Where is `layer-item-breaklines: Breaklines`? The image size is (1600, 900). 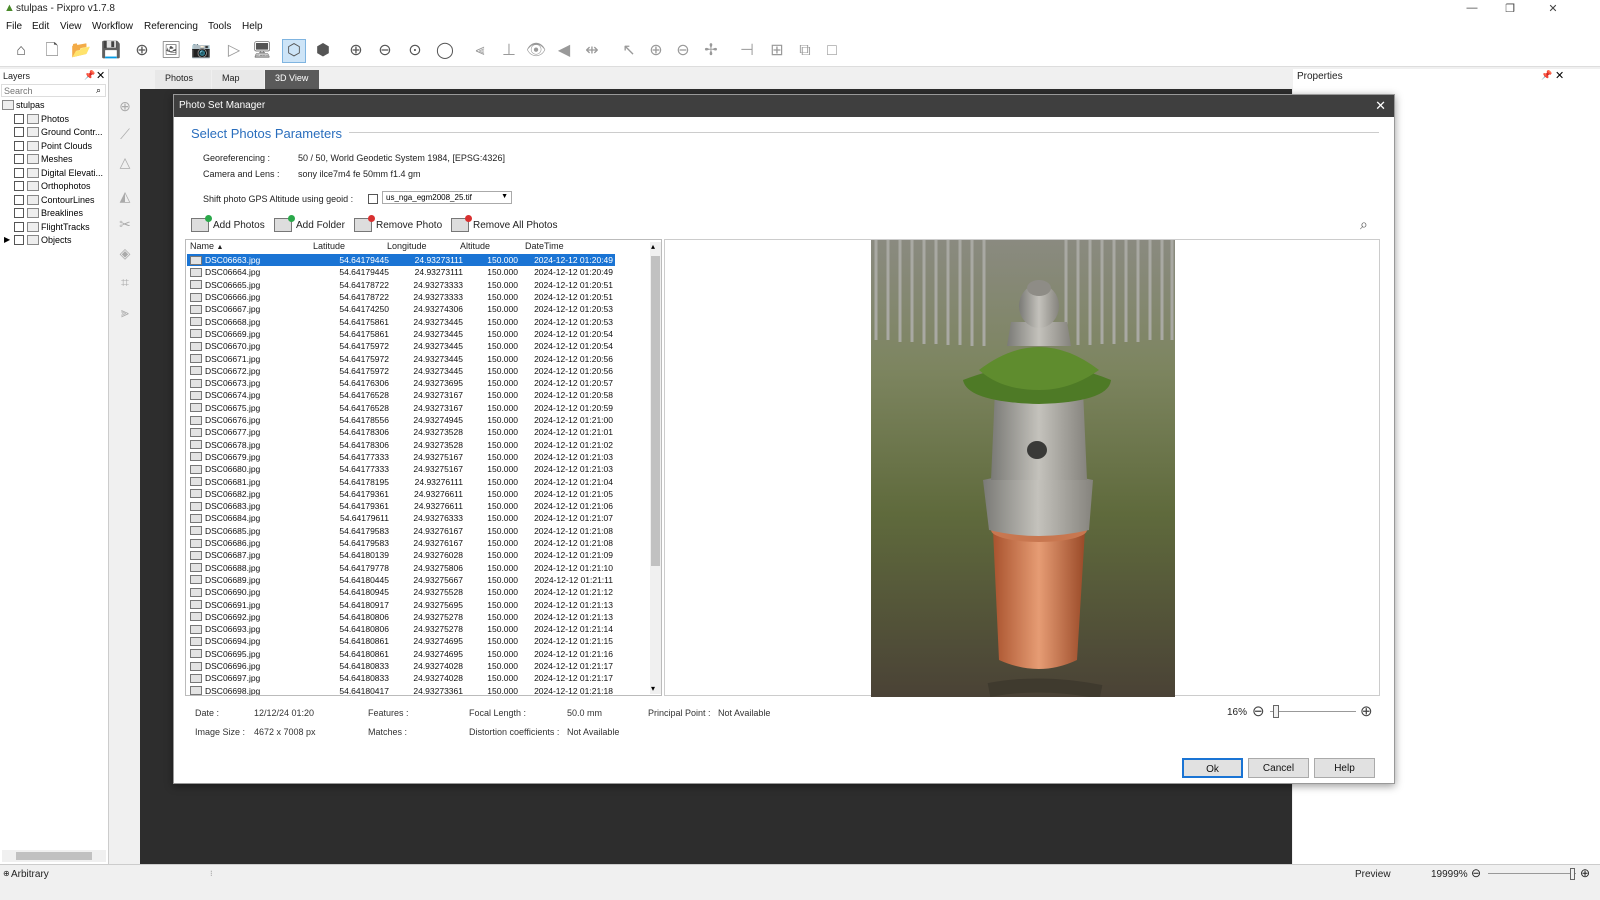
layer-item-breaklines: Breaklines is located at coordinates (48, 212).